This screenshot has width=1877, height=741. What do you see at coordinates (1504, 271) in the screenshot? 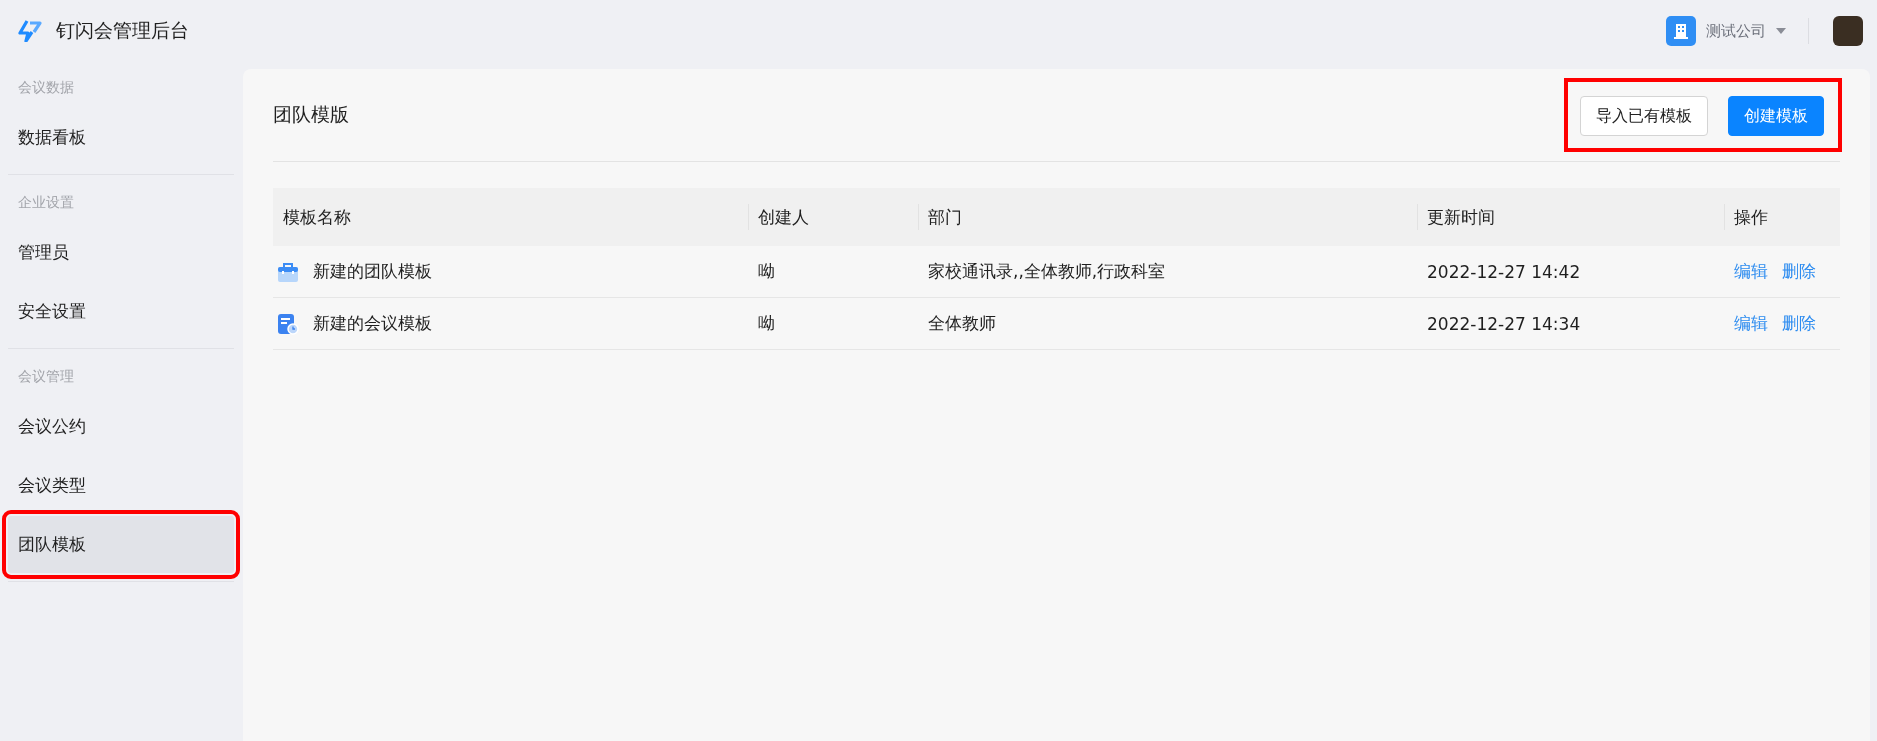
I see `update-time: 2022-12-27 14:42` at bounding box center [1504, 271].